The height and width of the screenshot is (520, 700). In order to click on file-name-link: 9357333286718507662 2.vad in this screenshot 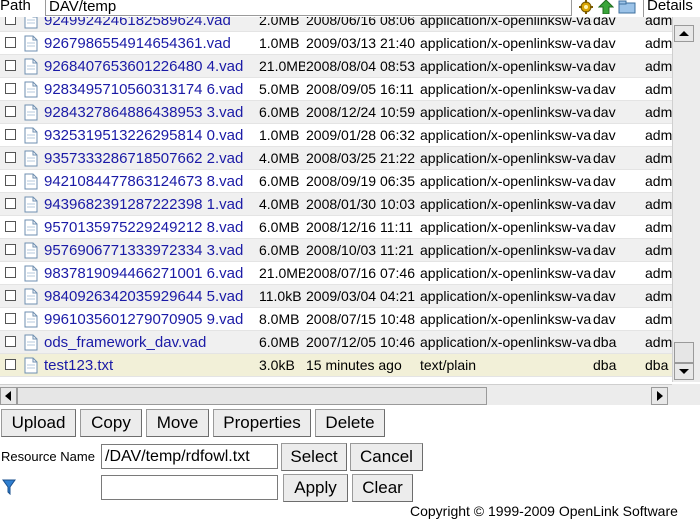, I will do `click(151, 158)`.